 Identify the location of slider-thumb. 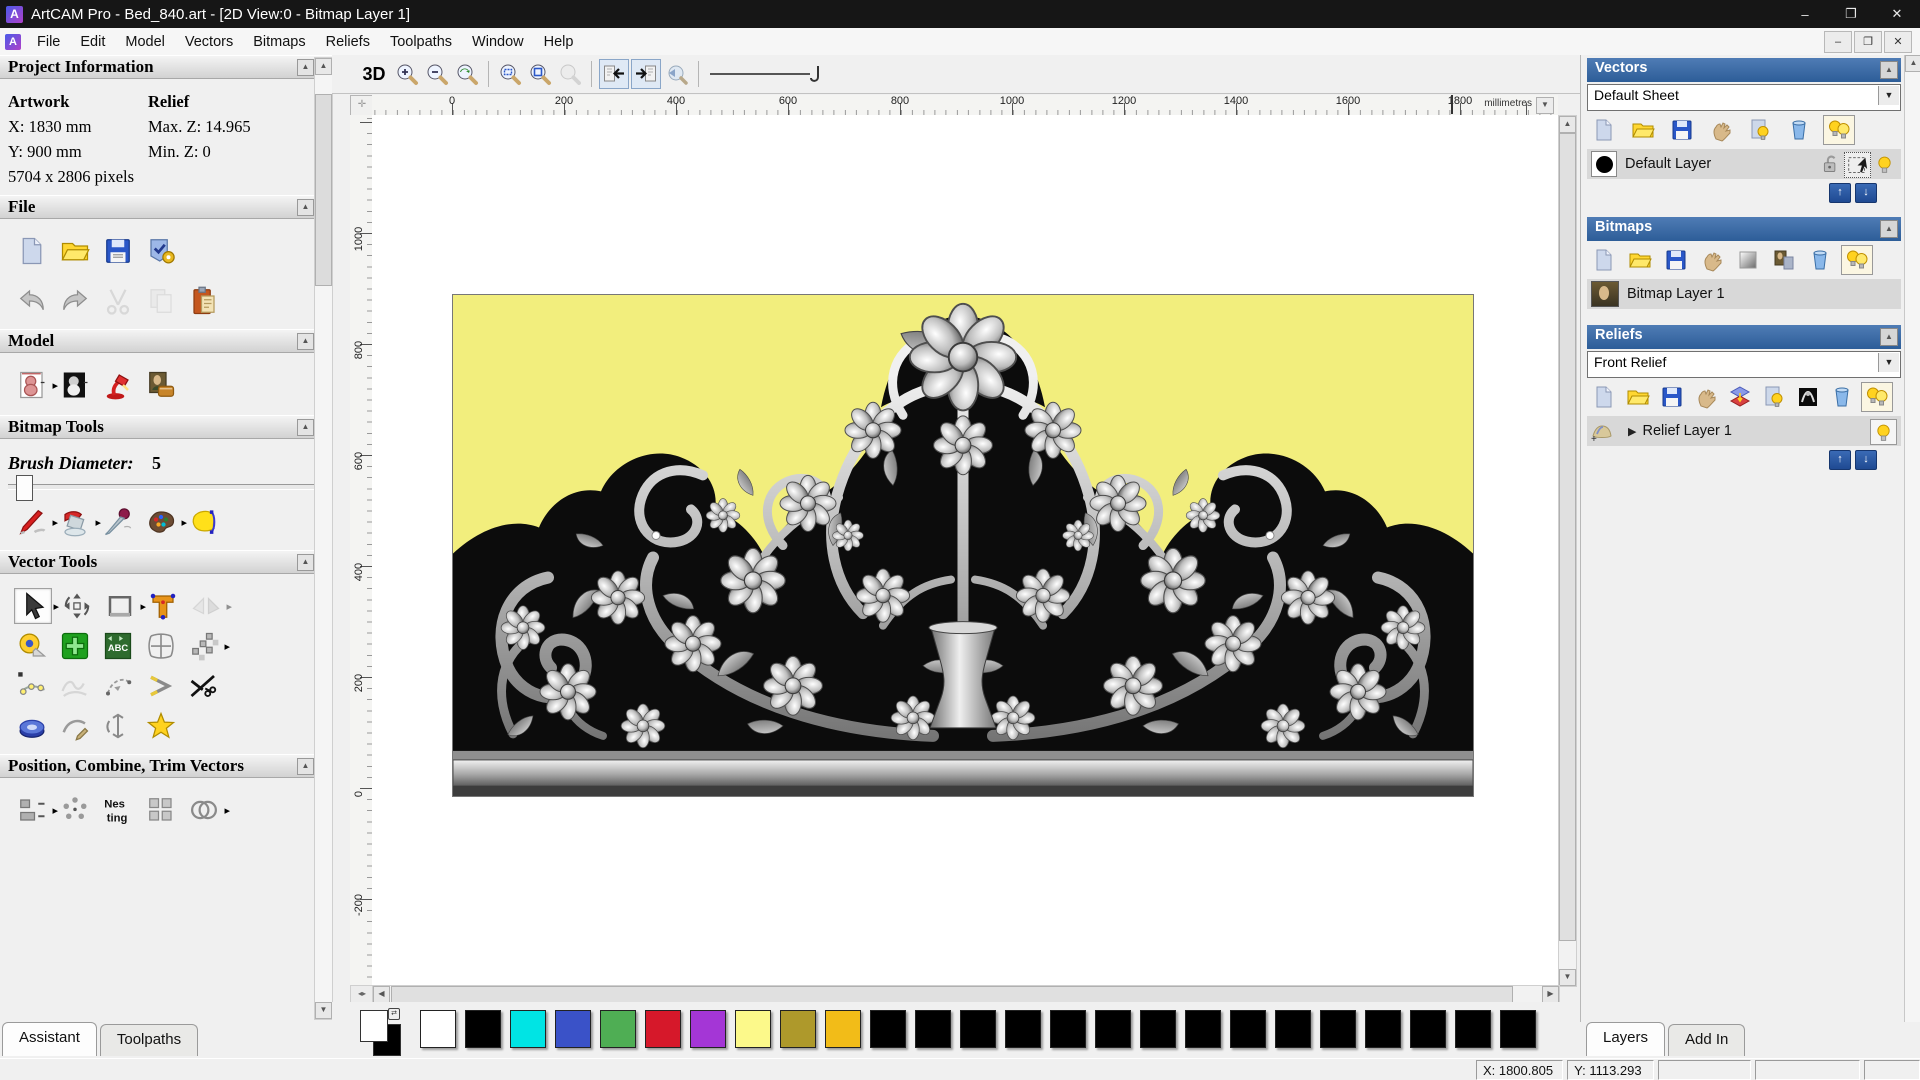
(24, 488).